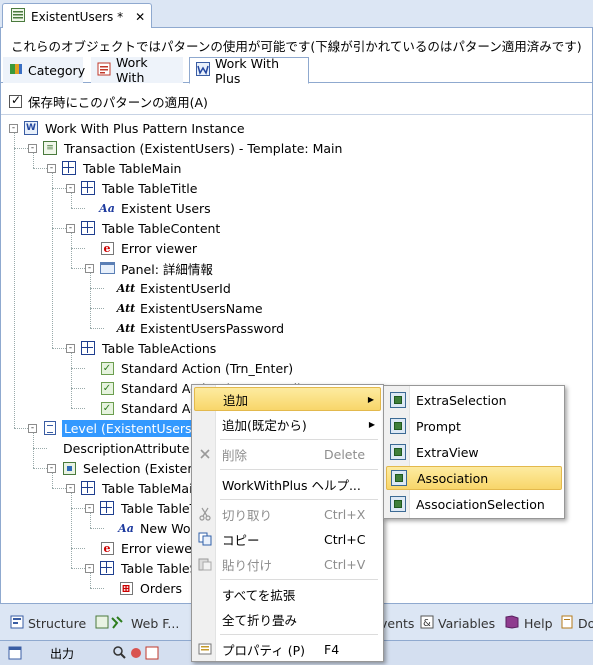 The image size is (593, 665). I want to click on delete-icon, so click(205, 454).